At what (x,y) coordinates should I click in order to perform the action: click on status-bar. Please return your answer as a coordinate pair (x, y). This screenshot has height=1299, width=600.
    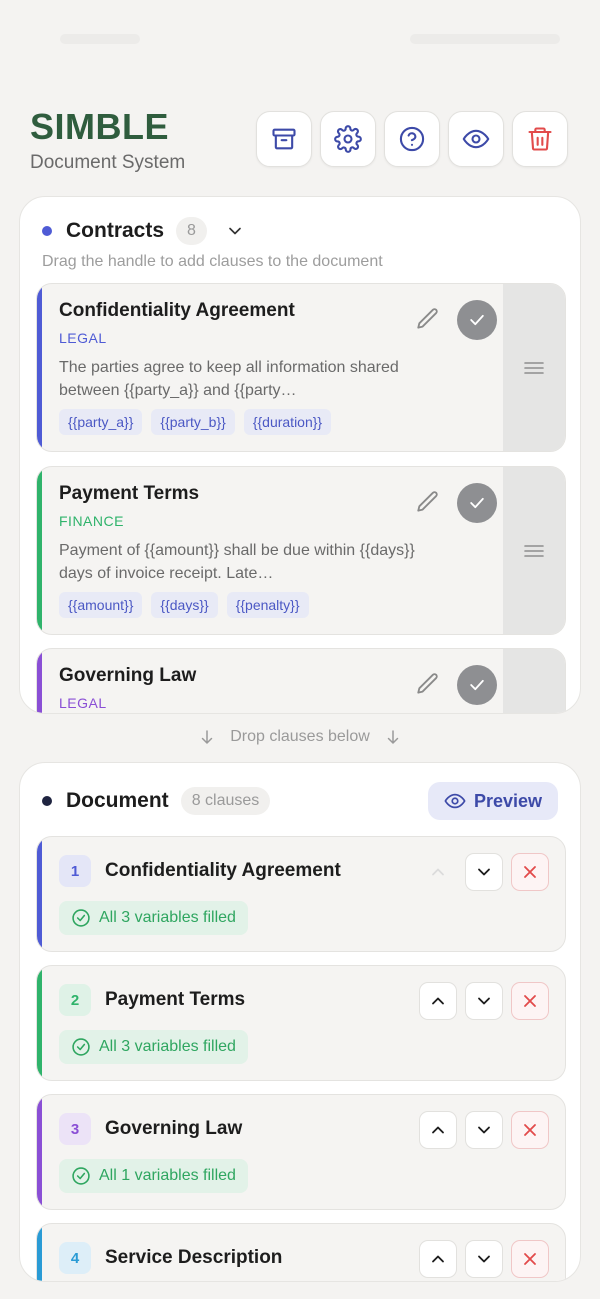
    Looking at the image, I should click on (300, 40).